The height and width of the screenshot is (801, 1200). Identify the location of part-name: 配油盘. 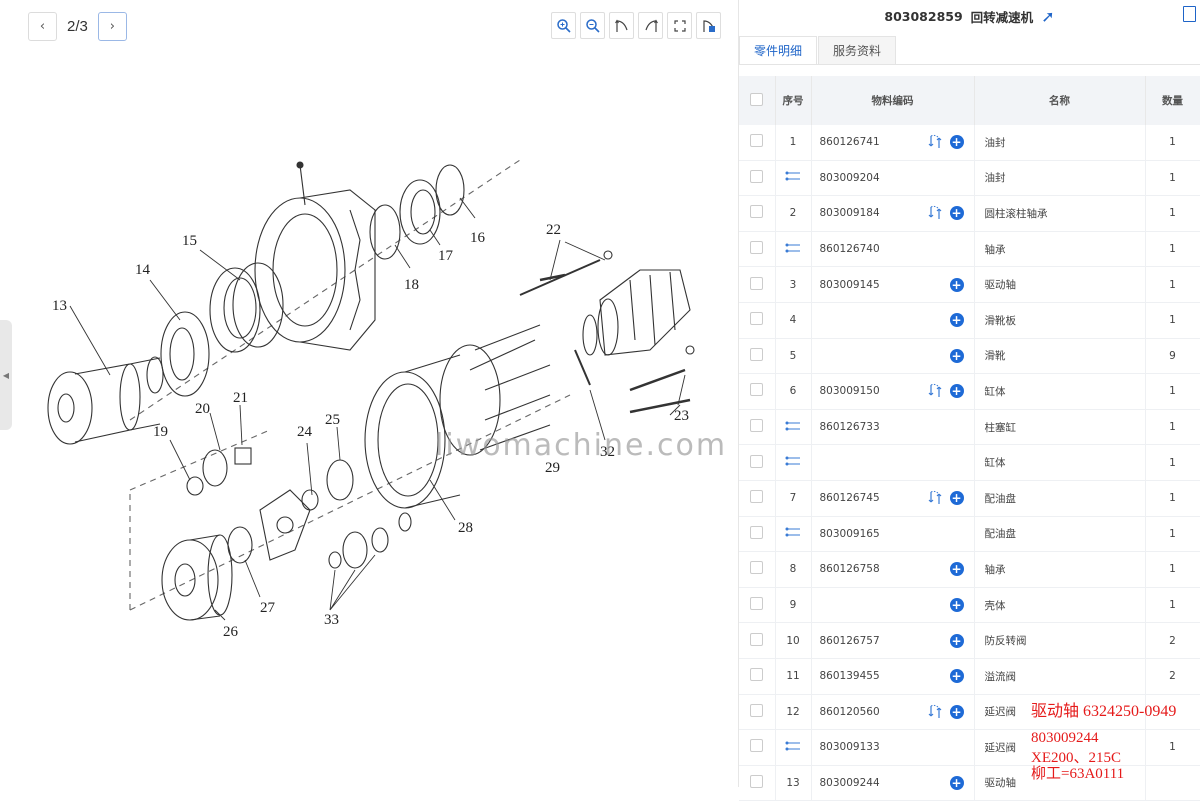
(1060, 498).